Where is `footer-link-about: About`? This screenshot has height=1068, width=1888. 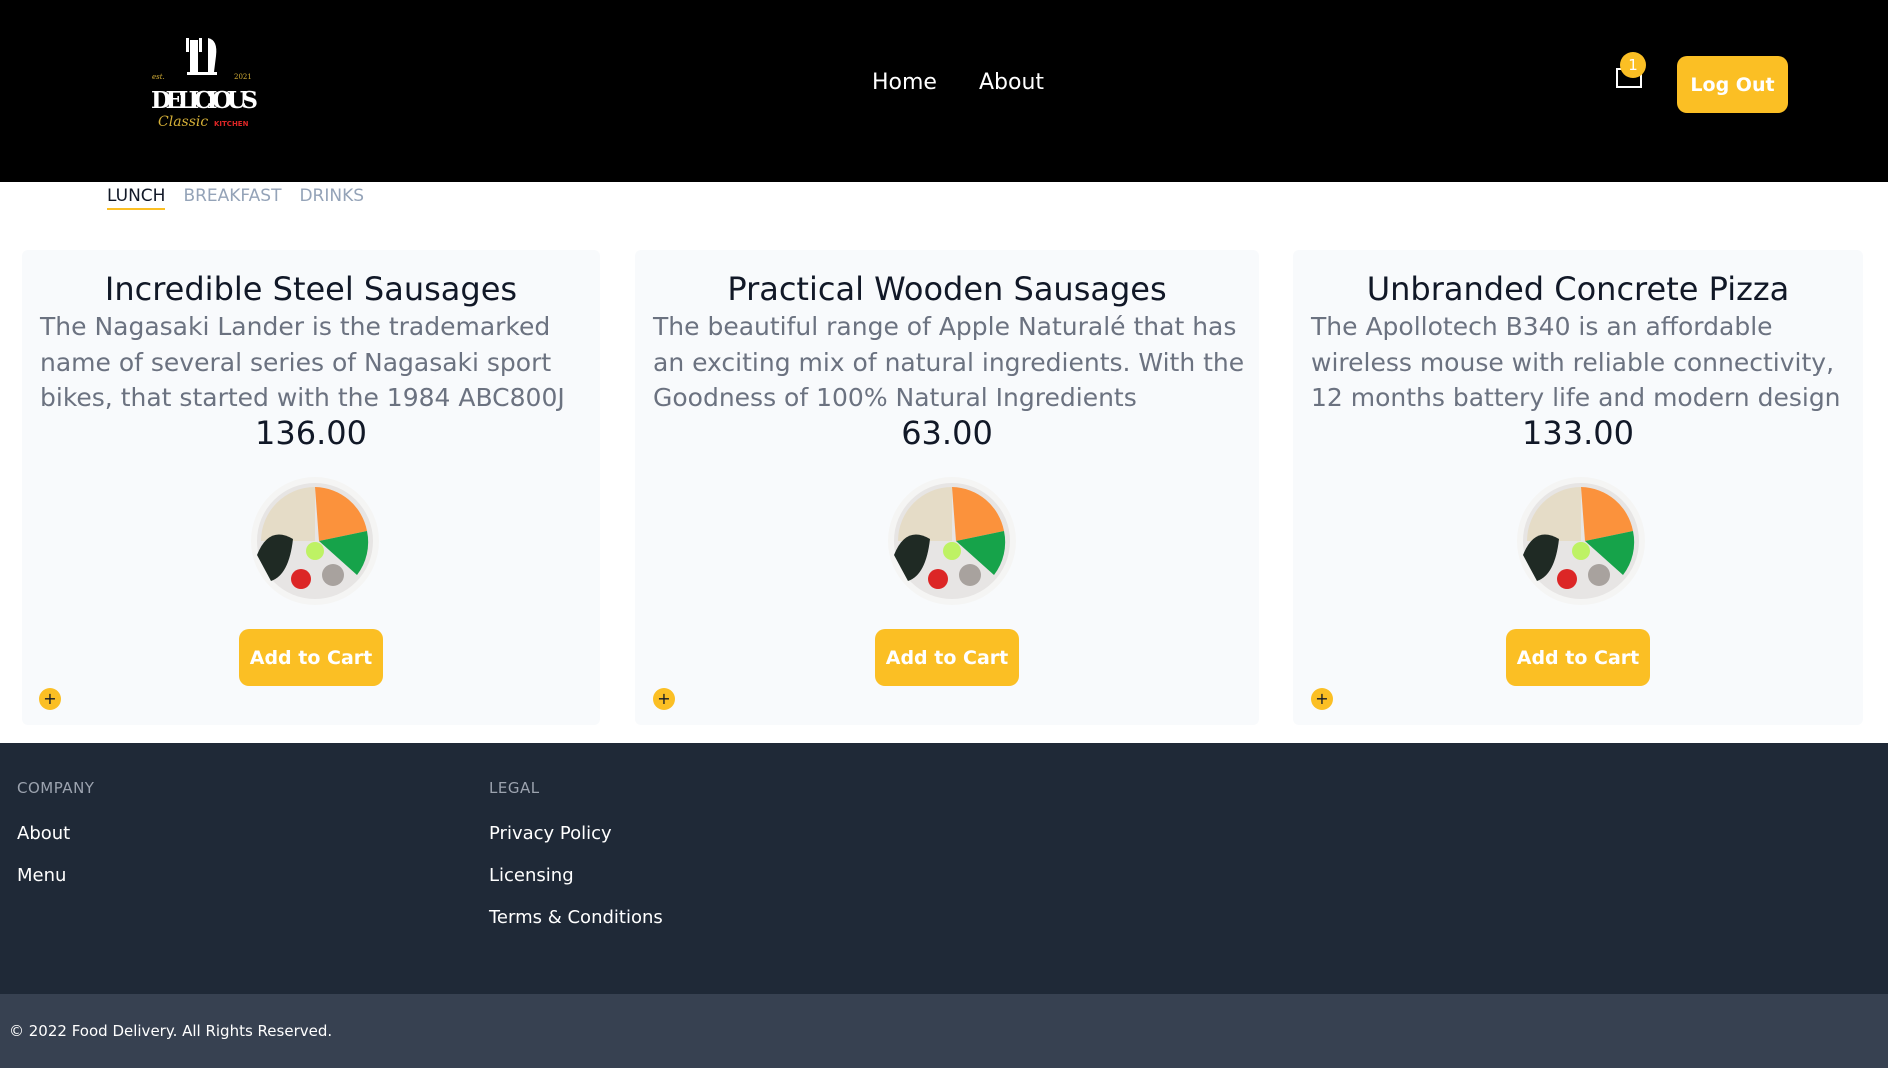 footer-link-about: About is located at coordinates (55, 833).